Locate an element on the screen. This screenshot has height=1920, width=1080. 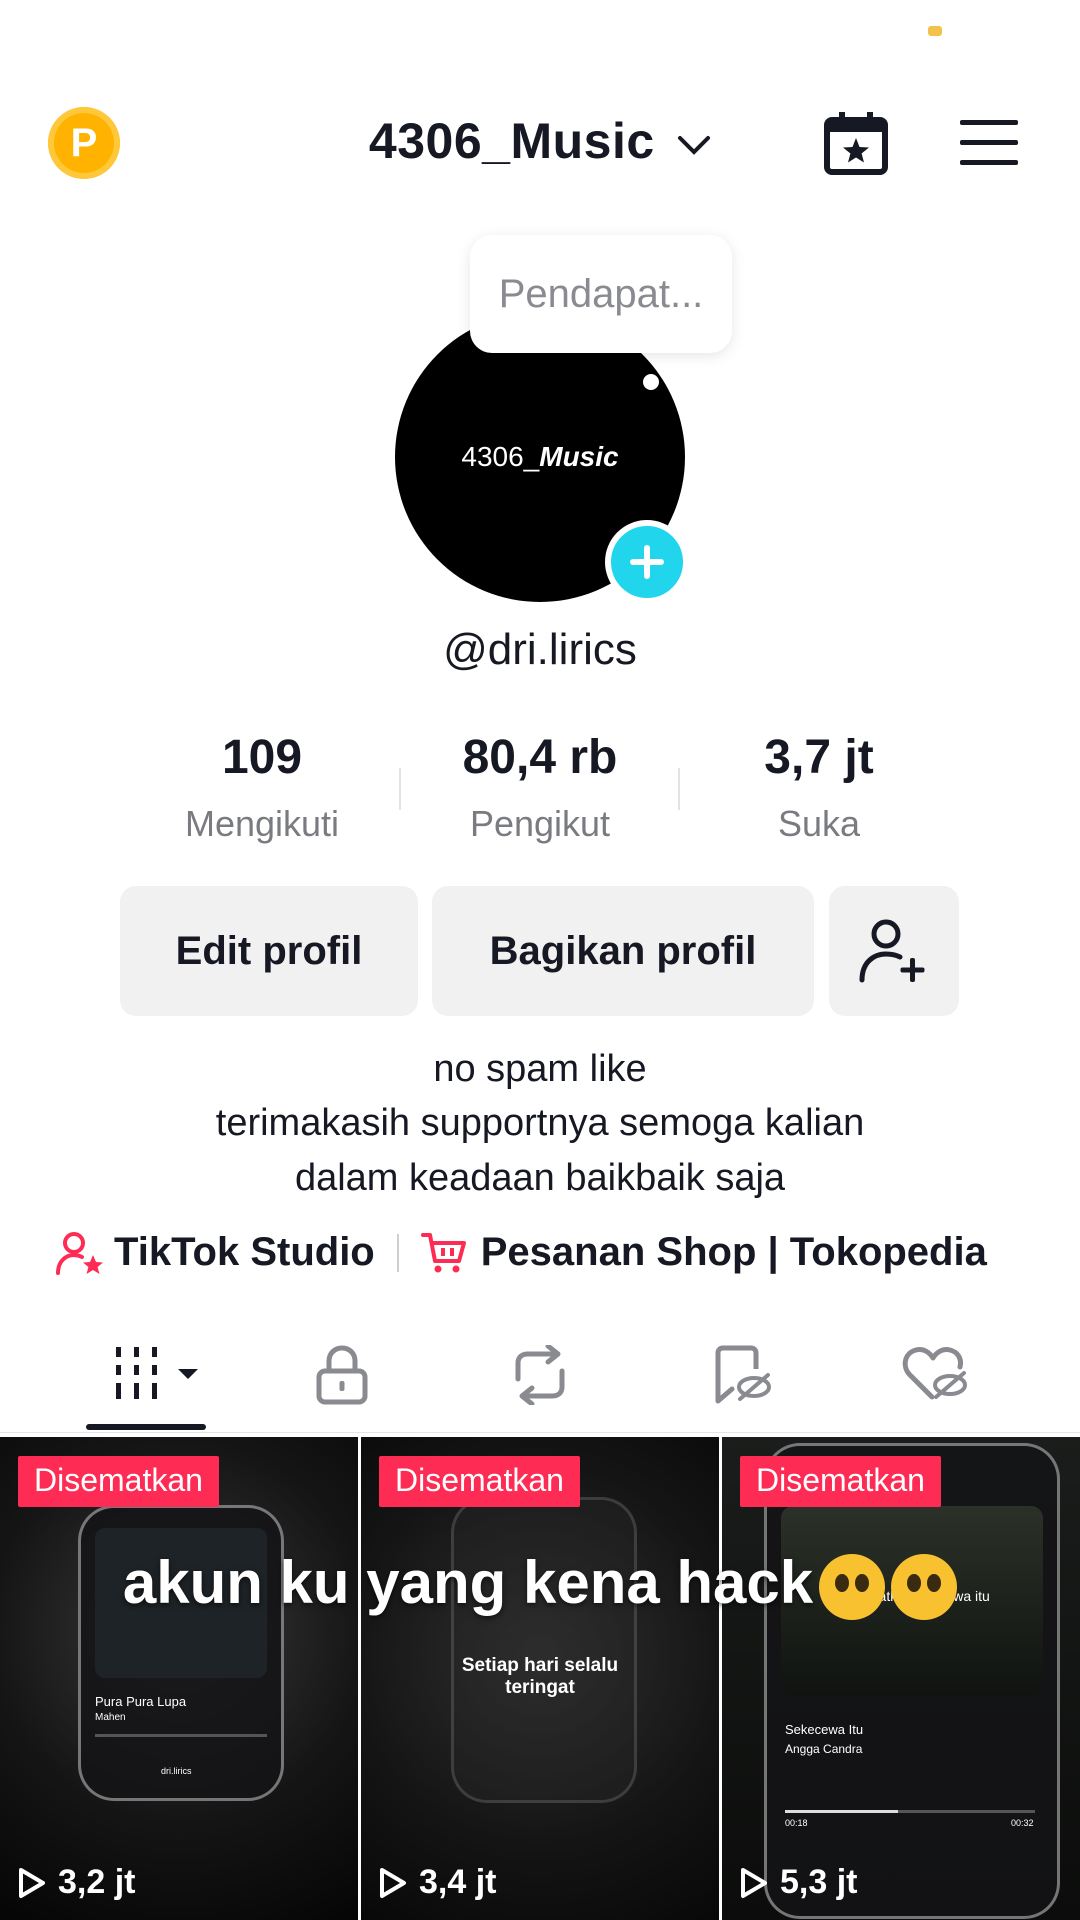
edit-profile-label: Edit profil is located at coordinates (269, 950).